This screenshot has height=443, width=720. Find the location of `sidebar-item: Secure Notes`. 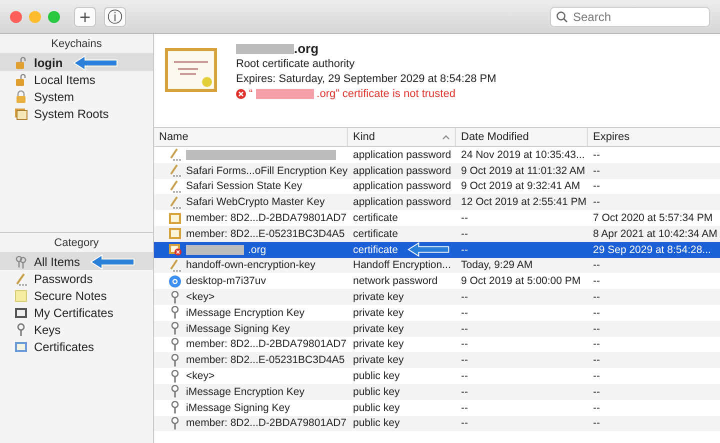

sidebar-item: Secure Notes is located at coordinates (76, 295).